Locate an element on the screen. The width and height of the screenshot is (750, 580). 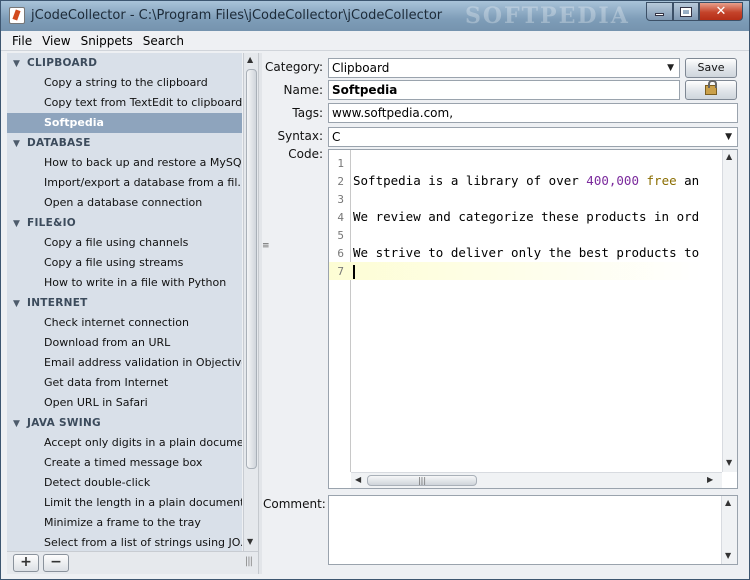
line-number: 3 is located at coordinates (340, 199).